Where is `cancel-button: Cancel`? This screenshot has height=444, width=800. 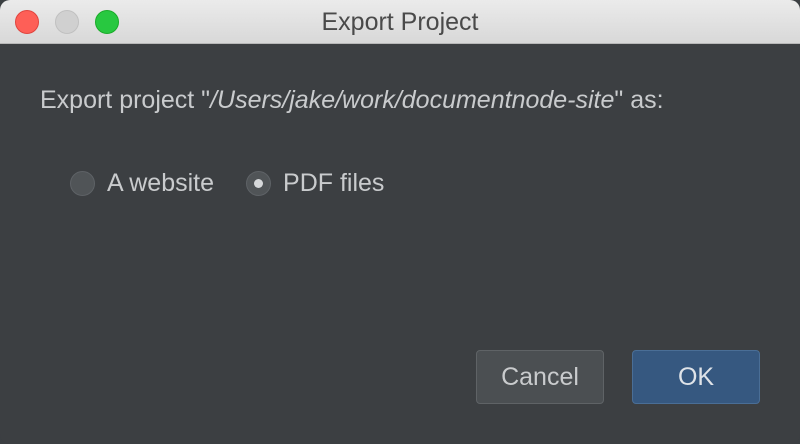 cancel-button: Cancel is located at coordinates (540, 377).